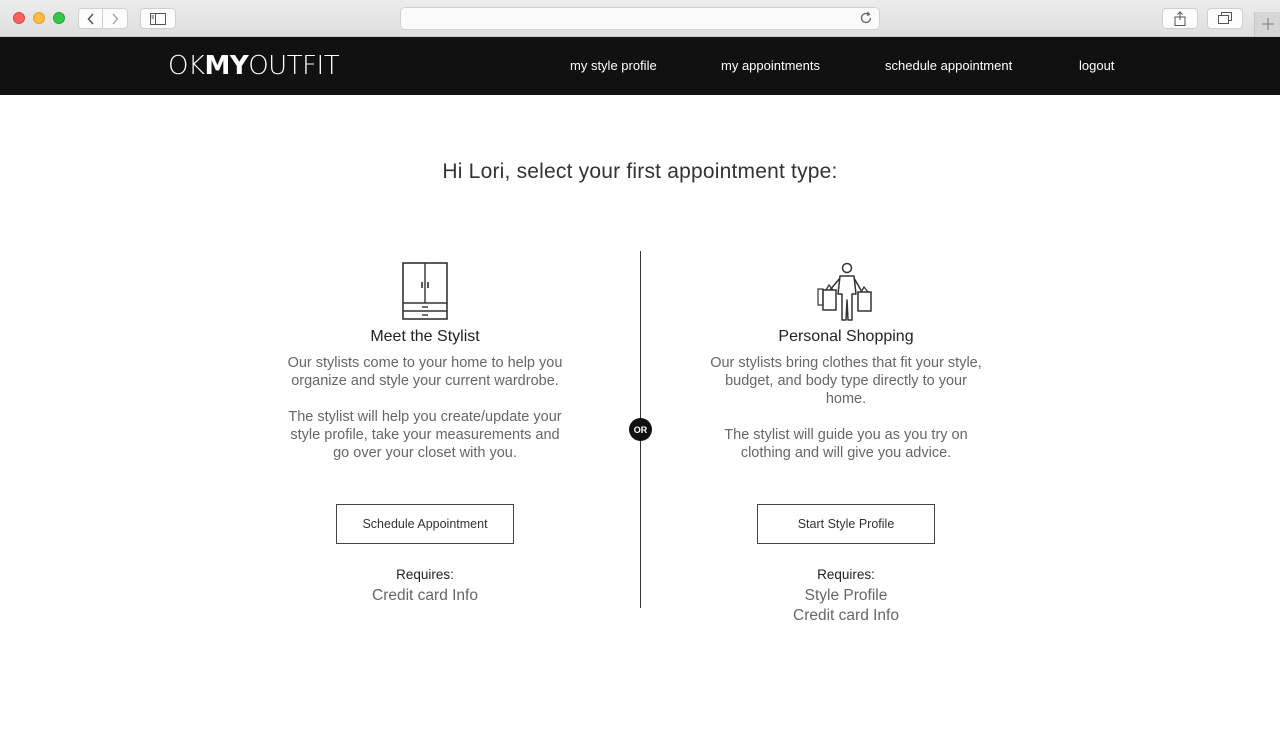 The image size is (1280, 756). I want to click on option-title: Meet the Stylist, so click(425, 336).